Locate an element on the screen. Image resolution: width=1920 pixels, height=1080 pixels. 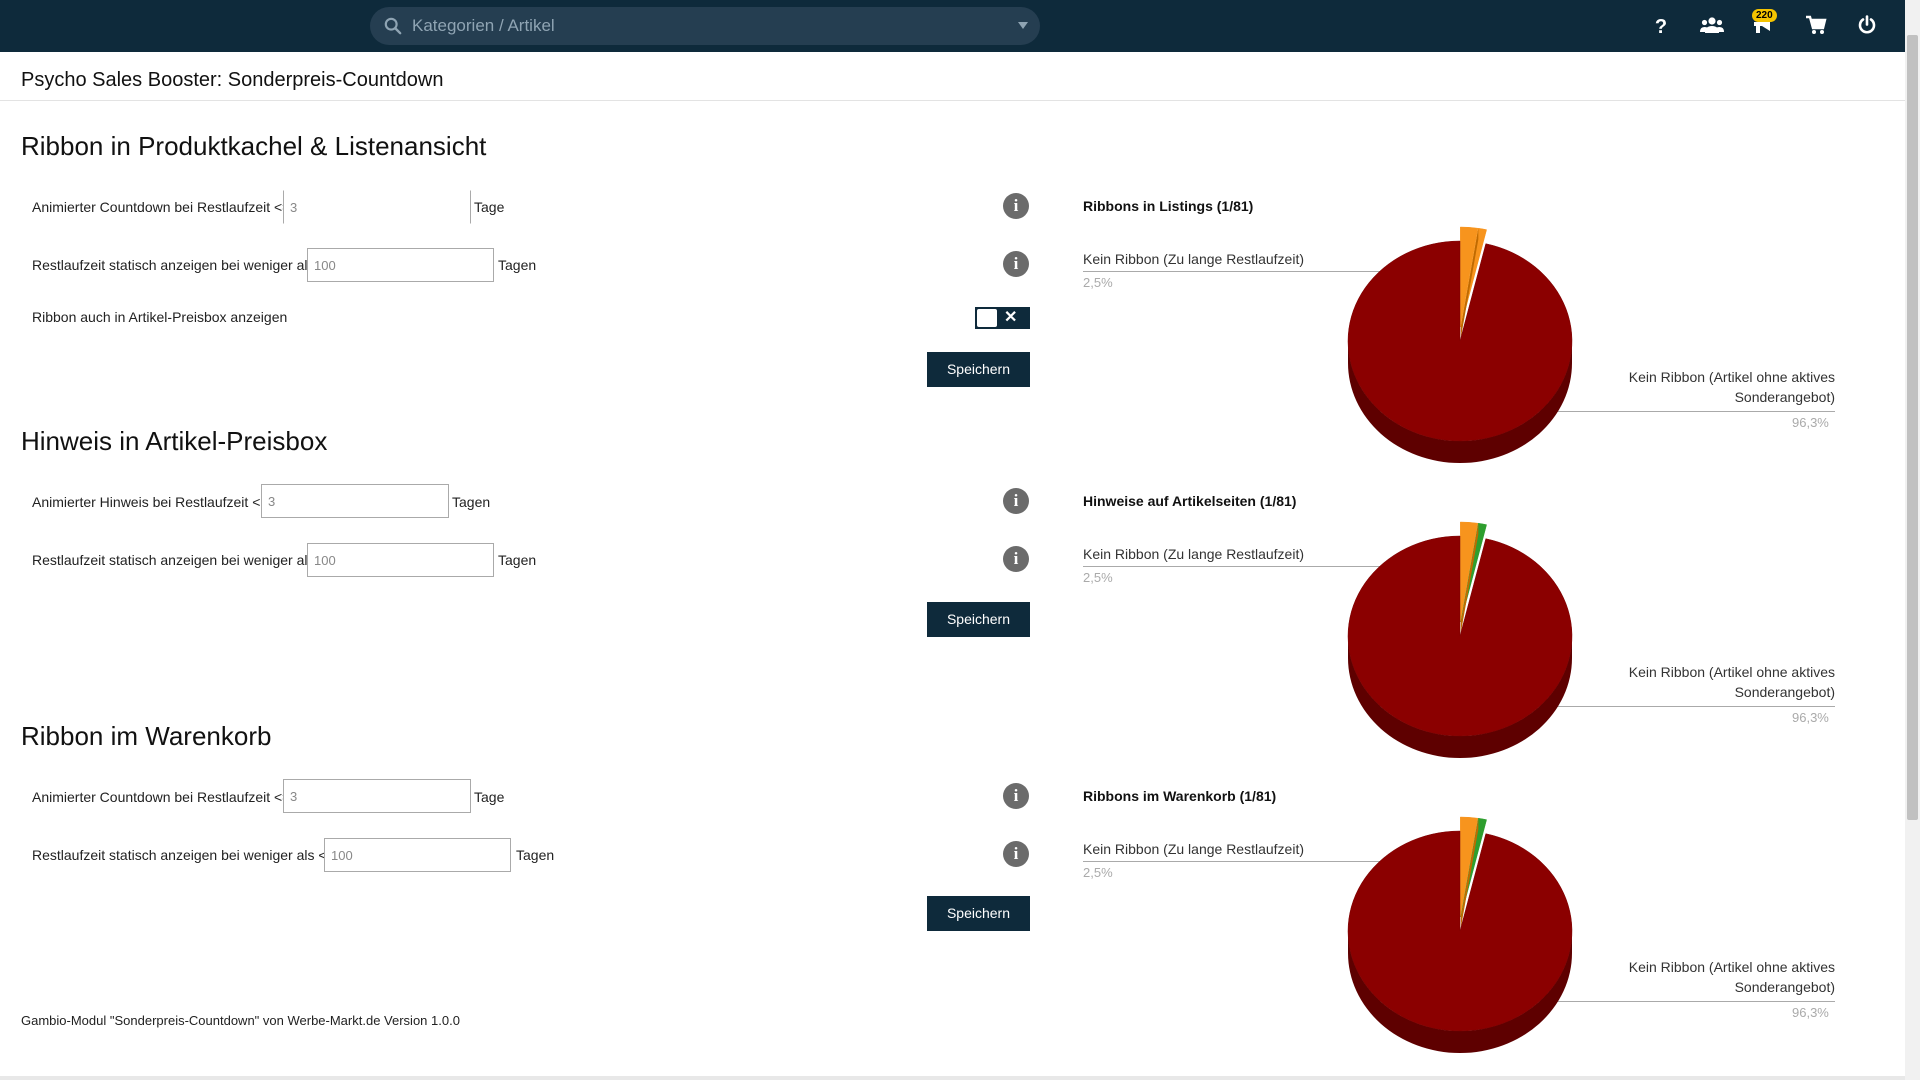
section-title-listing-ribbon: Ribbon in Produktkachel & Listenansicht is located at coordinates (254, 146).